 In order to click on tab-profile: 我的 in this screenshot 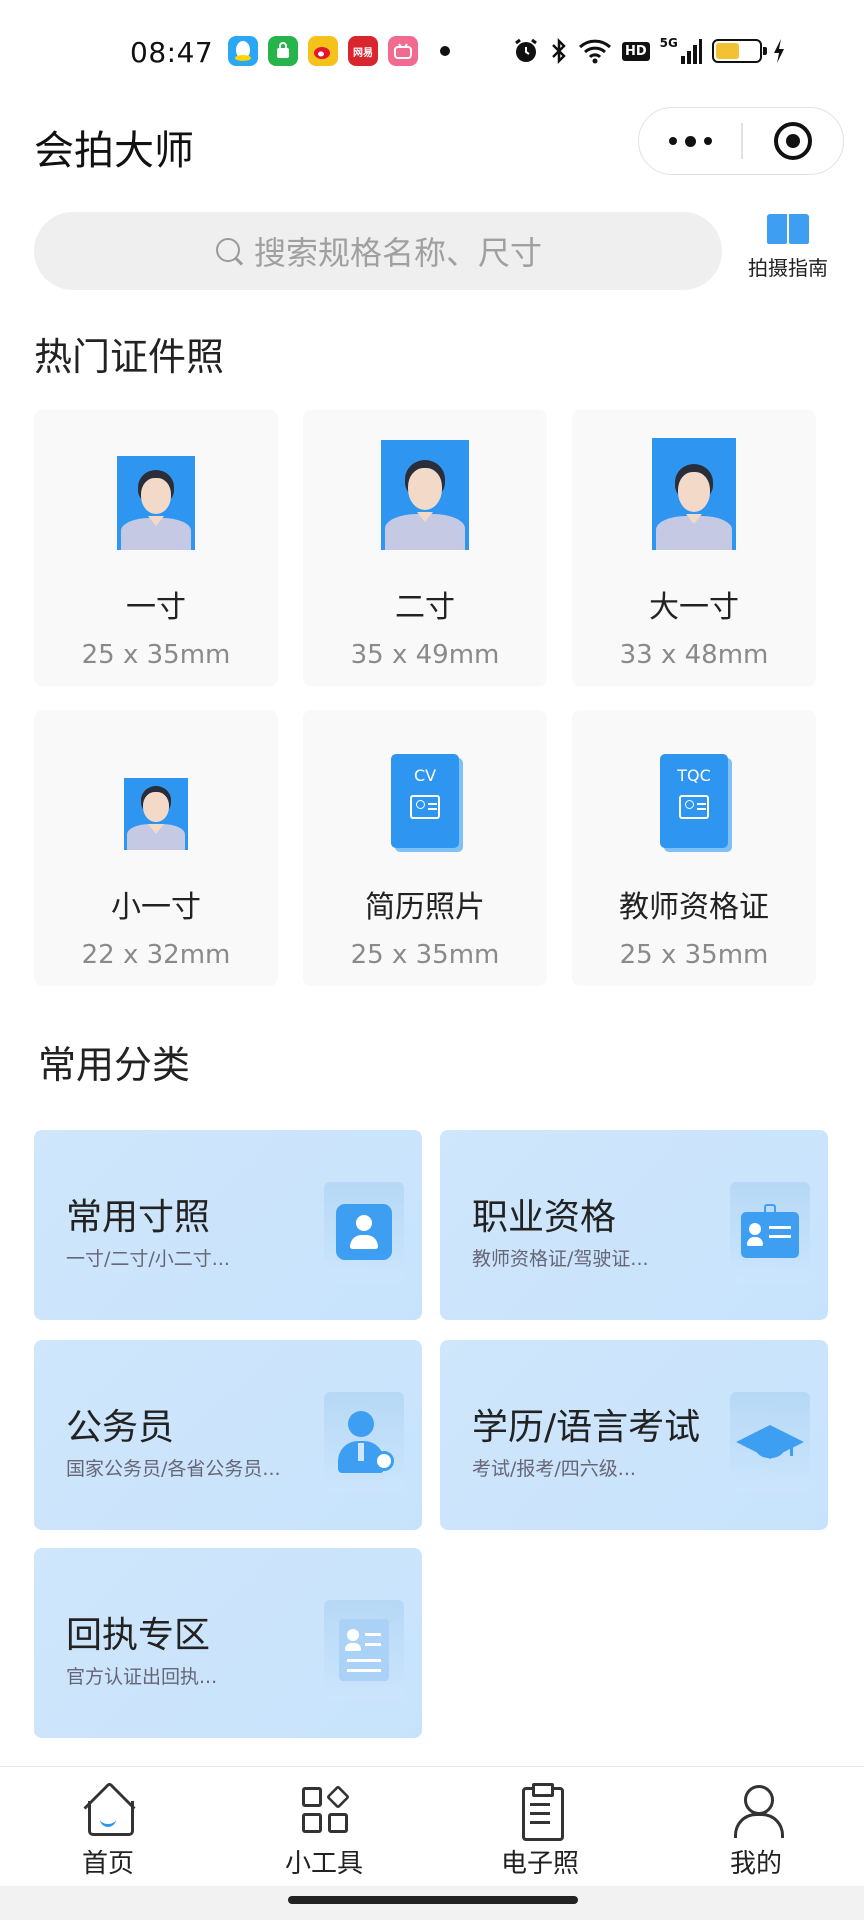, I will do `click(756, 1827)`.